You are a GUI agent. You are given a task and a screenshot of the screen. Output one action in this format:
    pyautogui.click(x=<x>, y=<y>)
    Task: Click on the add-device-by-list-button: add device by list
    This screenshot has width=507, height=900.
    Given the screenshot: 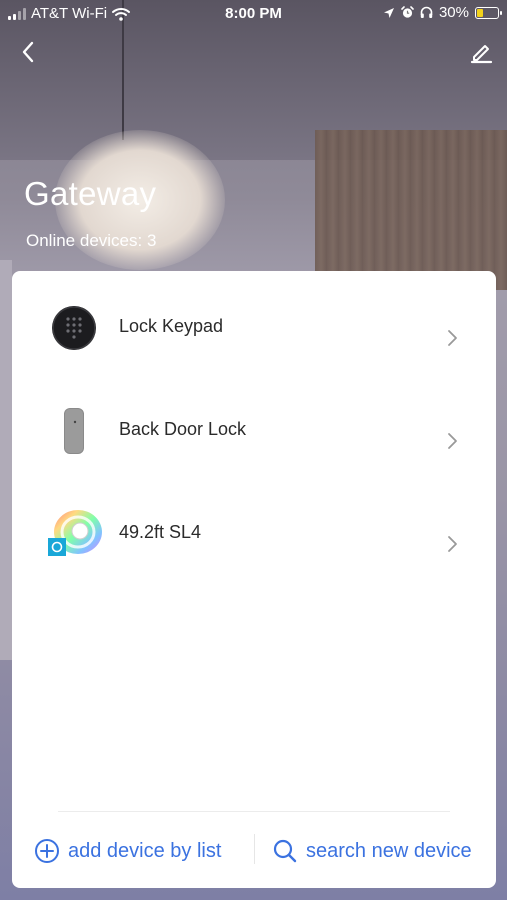 What is the action you would take?
    pyautogui.click(x=127, y=851)
    